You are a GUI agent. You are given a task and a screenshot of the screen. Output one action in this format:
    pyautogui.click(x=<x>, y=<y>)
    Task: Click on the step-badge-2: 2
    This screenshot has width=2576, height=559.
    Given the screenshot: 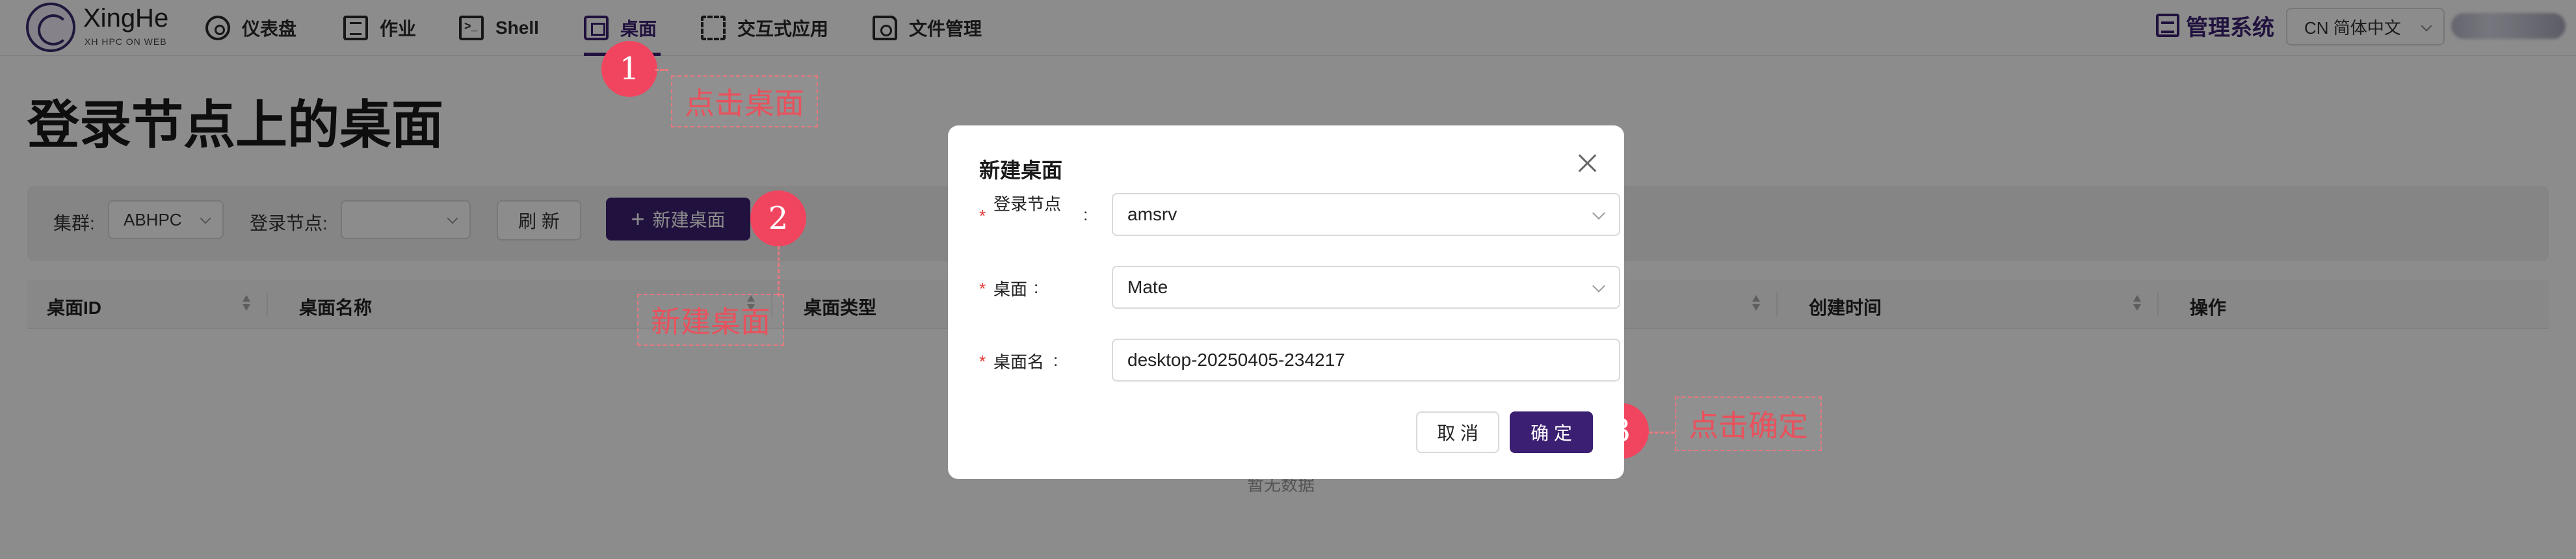 What is the action you would take?
    pyautogui.click(x=778, y=218)
    